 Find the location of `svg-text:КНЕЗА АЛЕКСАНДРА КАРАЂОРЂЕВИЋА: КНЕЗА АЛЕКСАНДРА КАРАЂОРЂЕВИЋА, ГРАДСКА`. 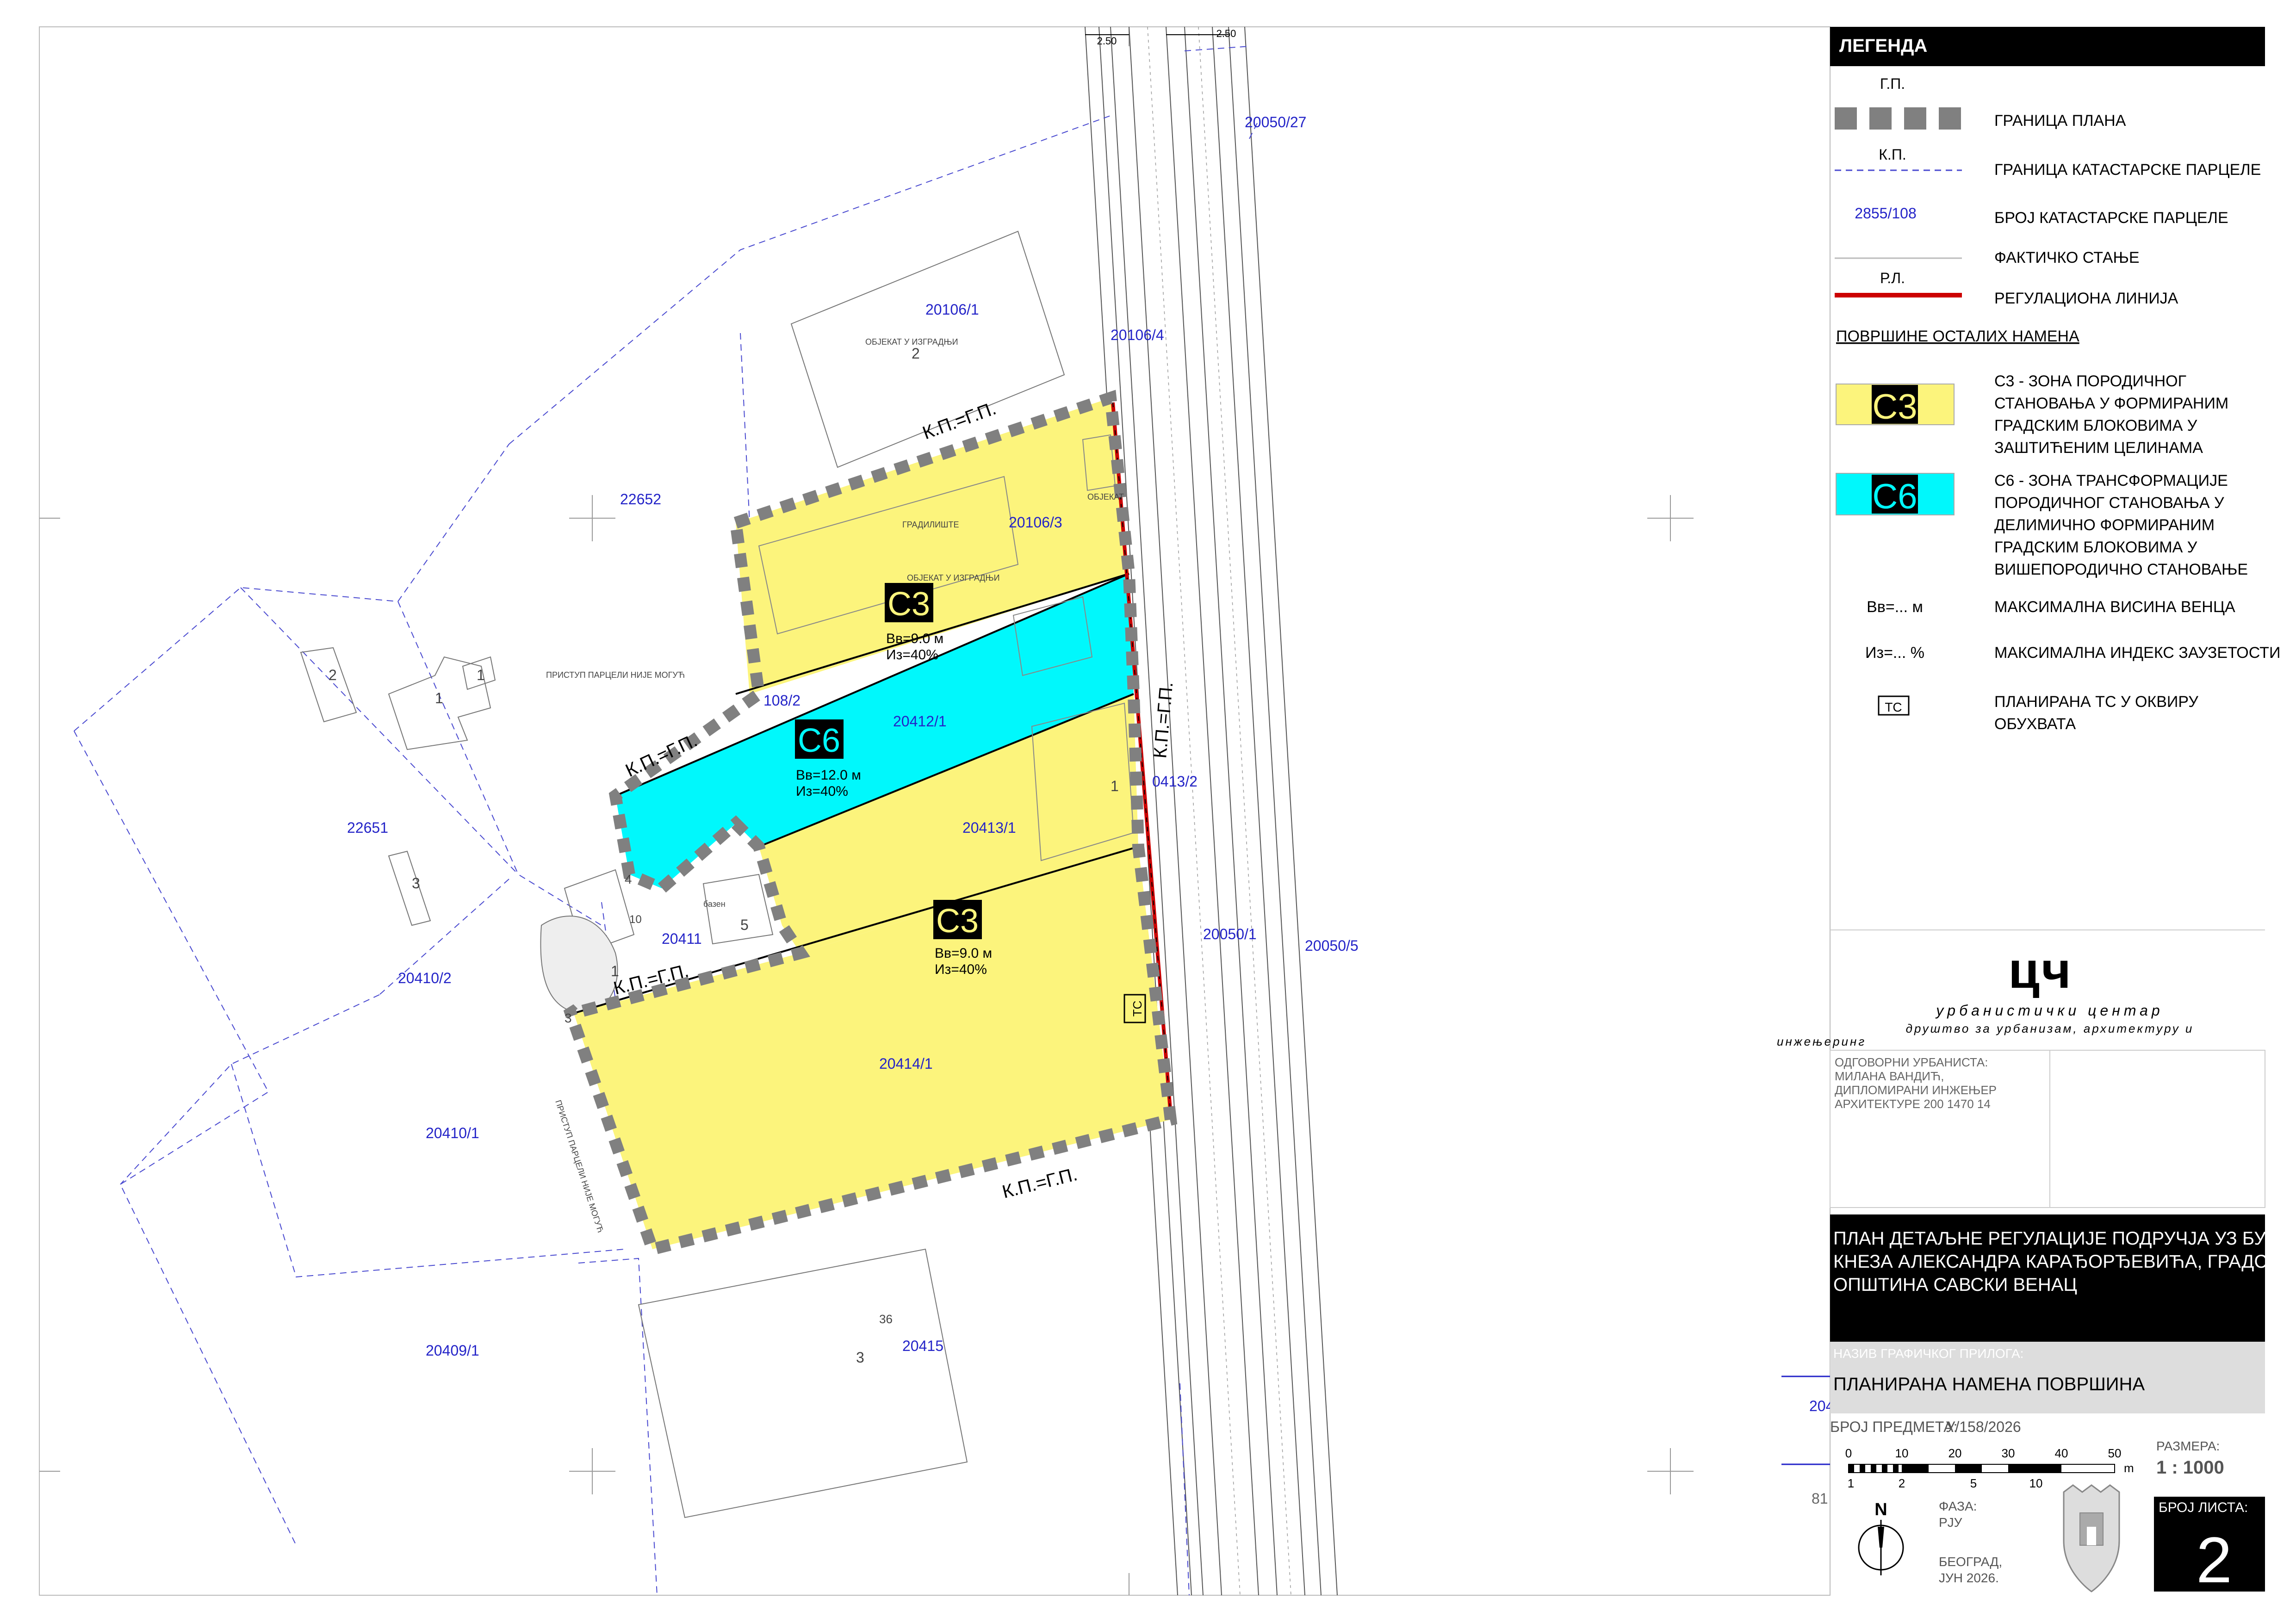

svg-text:КНЕЗА АЛЕКСАНДРА КАРАЂОРЂЕВИЋА: КНЕЗА АЛЕКСАНДРА КАРАЂОРЂЕВИЋА, ГРАДСКА is located at coordinates (2062, 1261).